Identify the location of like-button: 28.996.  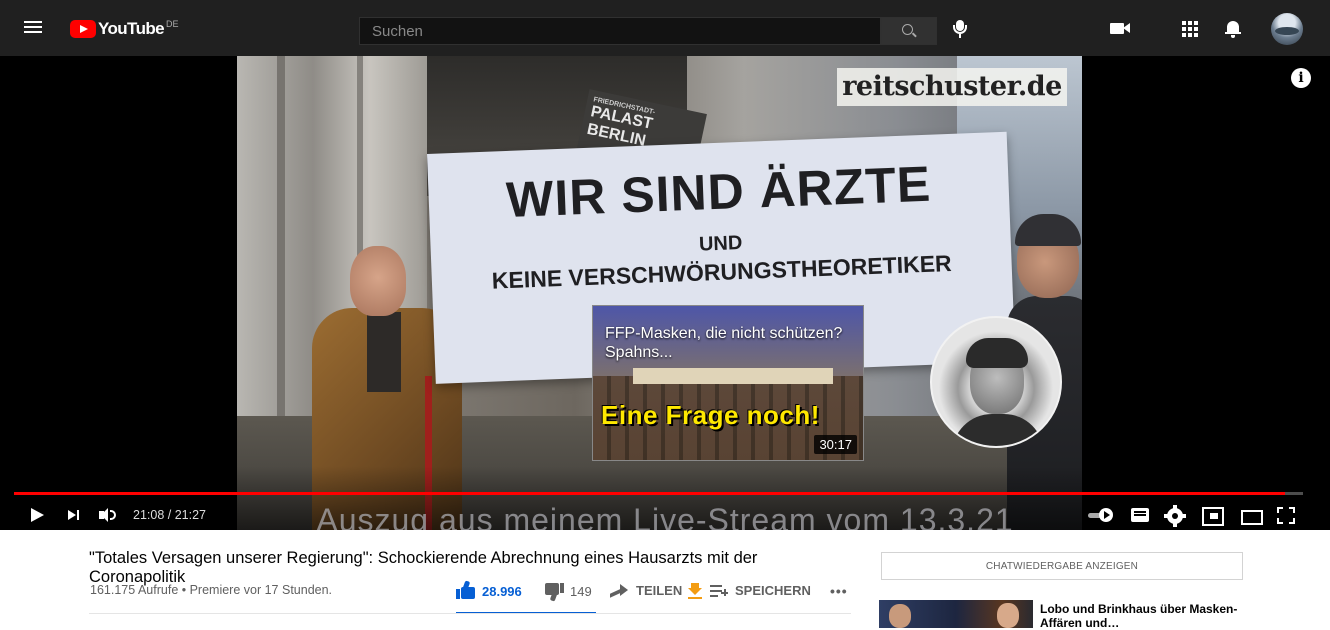
(489, 591).